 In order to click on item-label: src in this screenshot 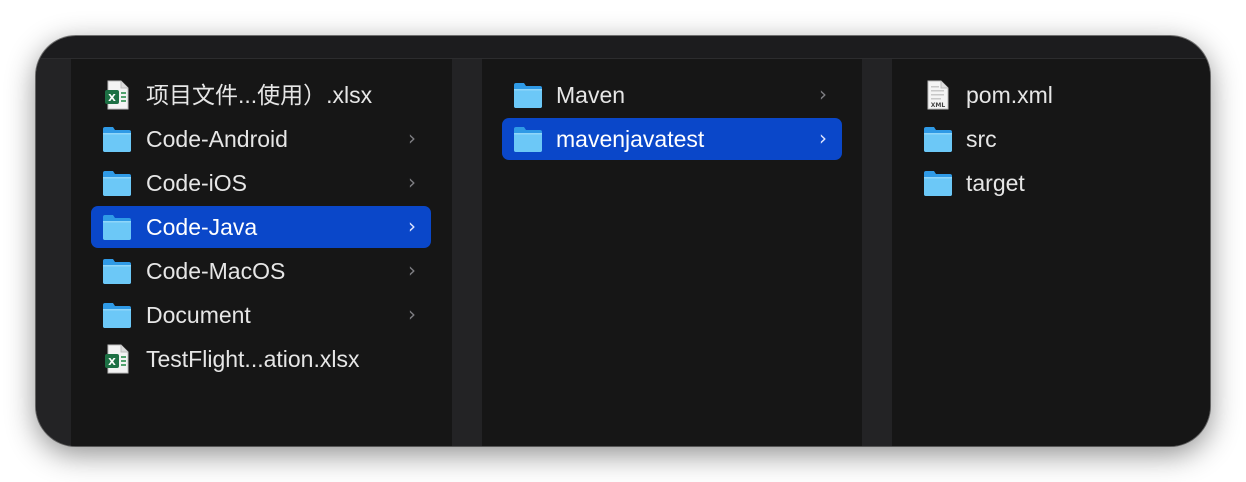, I will do `click(981, 139)`.